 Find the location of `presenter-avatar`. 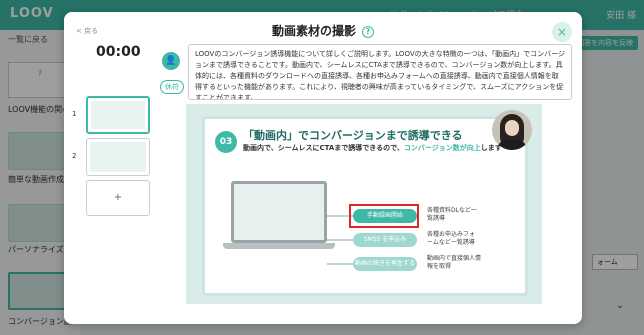

presenter-avatar is located at coordinates (512, 130).